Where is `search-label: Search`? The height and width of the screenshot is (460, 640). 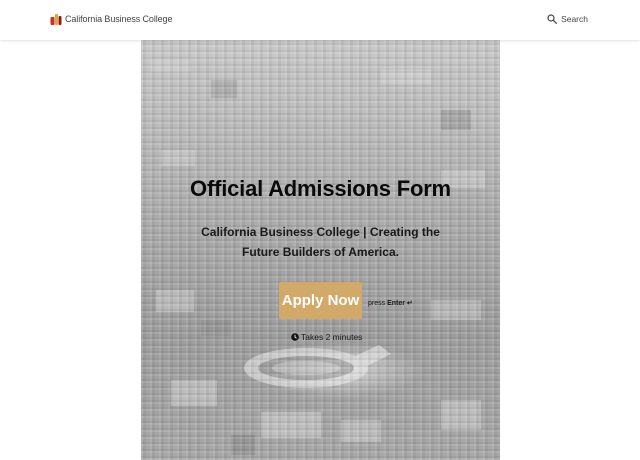
search-label: Search is located at coordinates (574, 19).